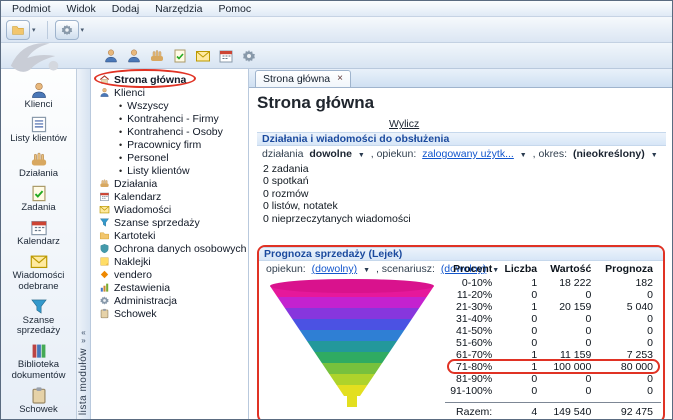 The image size is (673, 420). Describe the element at coordinates (330, 154) in the screenshot. I see `activity-type-filter: dowolne` at that location.